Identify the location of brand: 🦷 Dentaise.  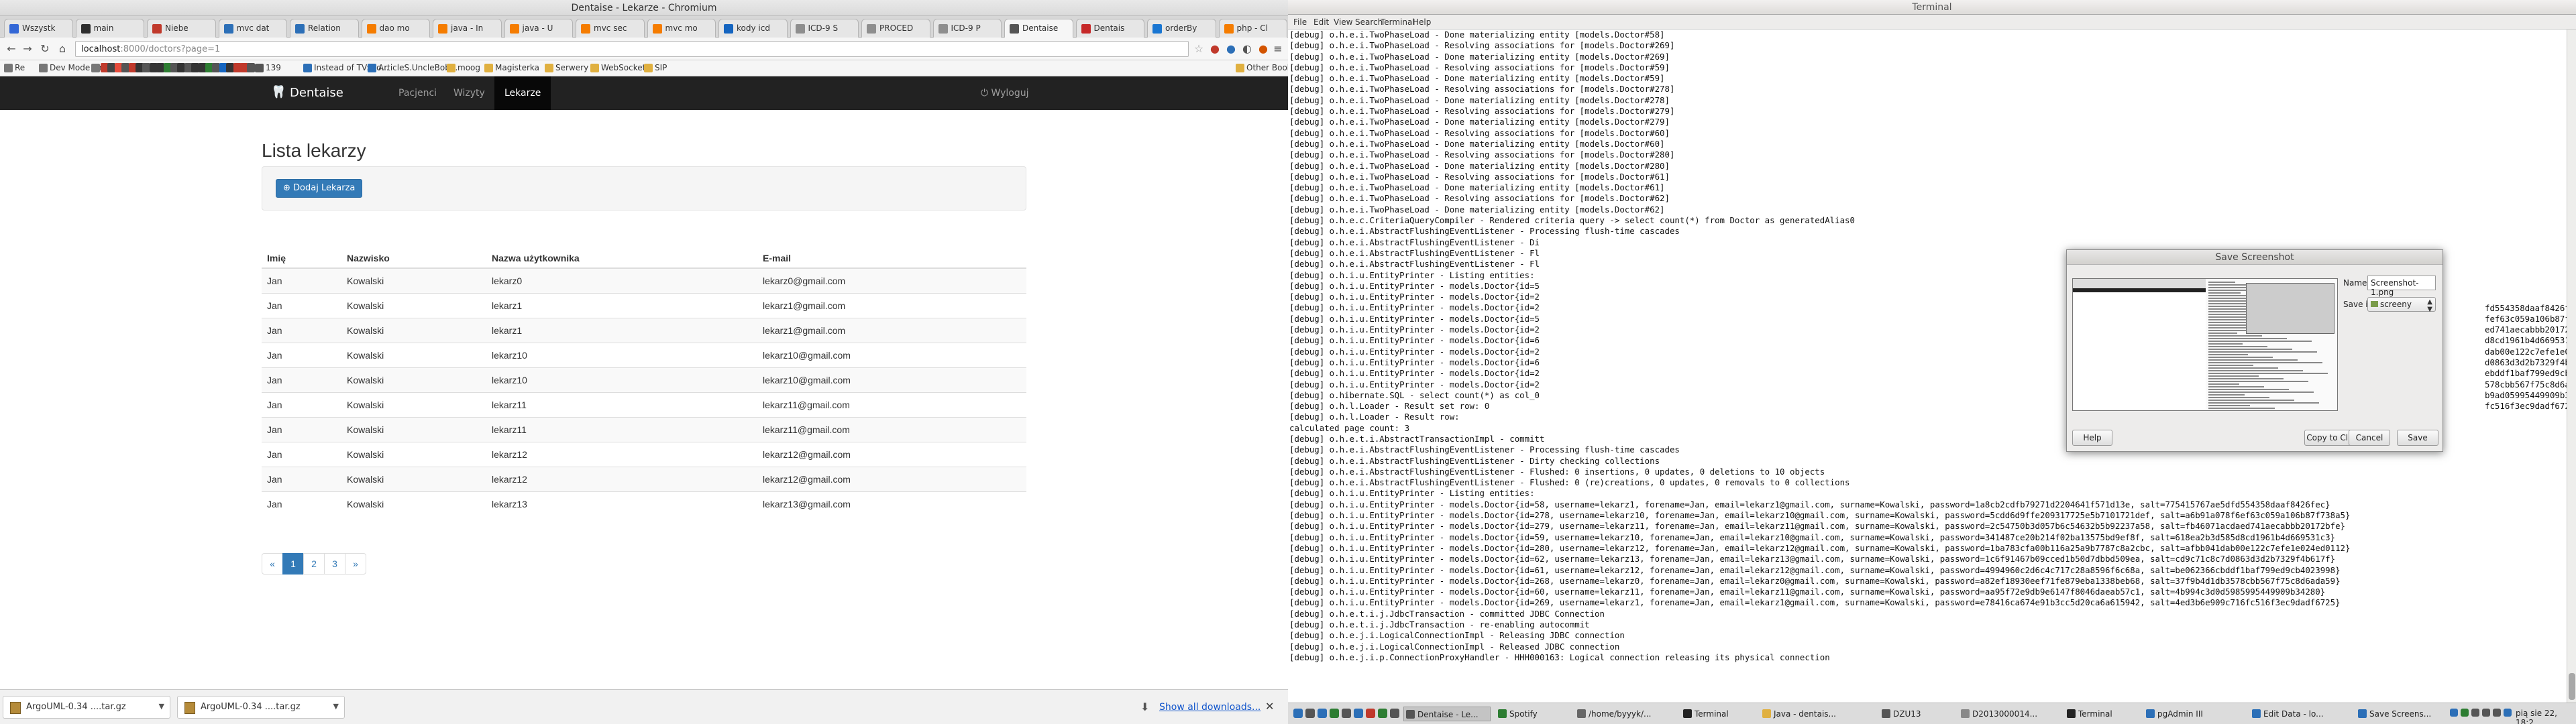
(307, 92).